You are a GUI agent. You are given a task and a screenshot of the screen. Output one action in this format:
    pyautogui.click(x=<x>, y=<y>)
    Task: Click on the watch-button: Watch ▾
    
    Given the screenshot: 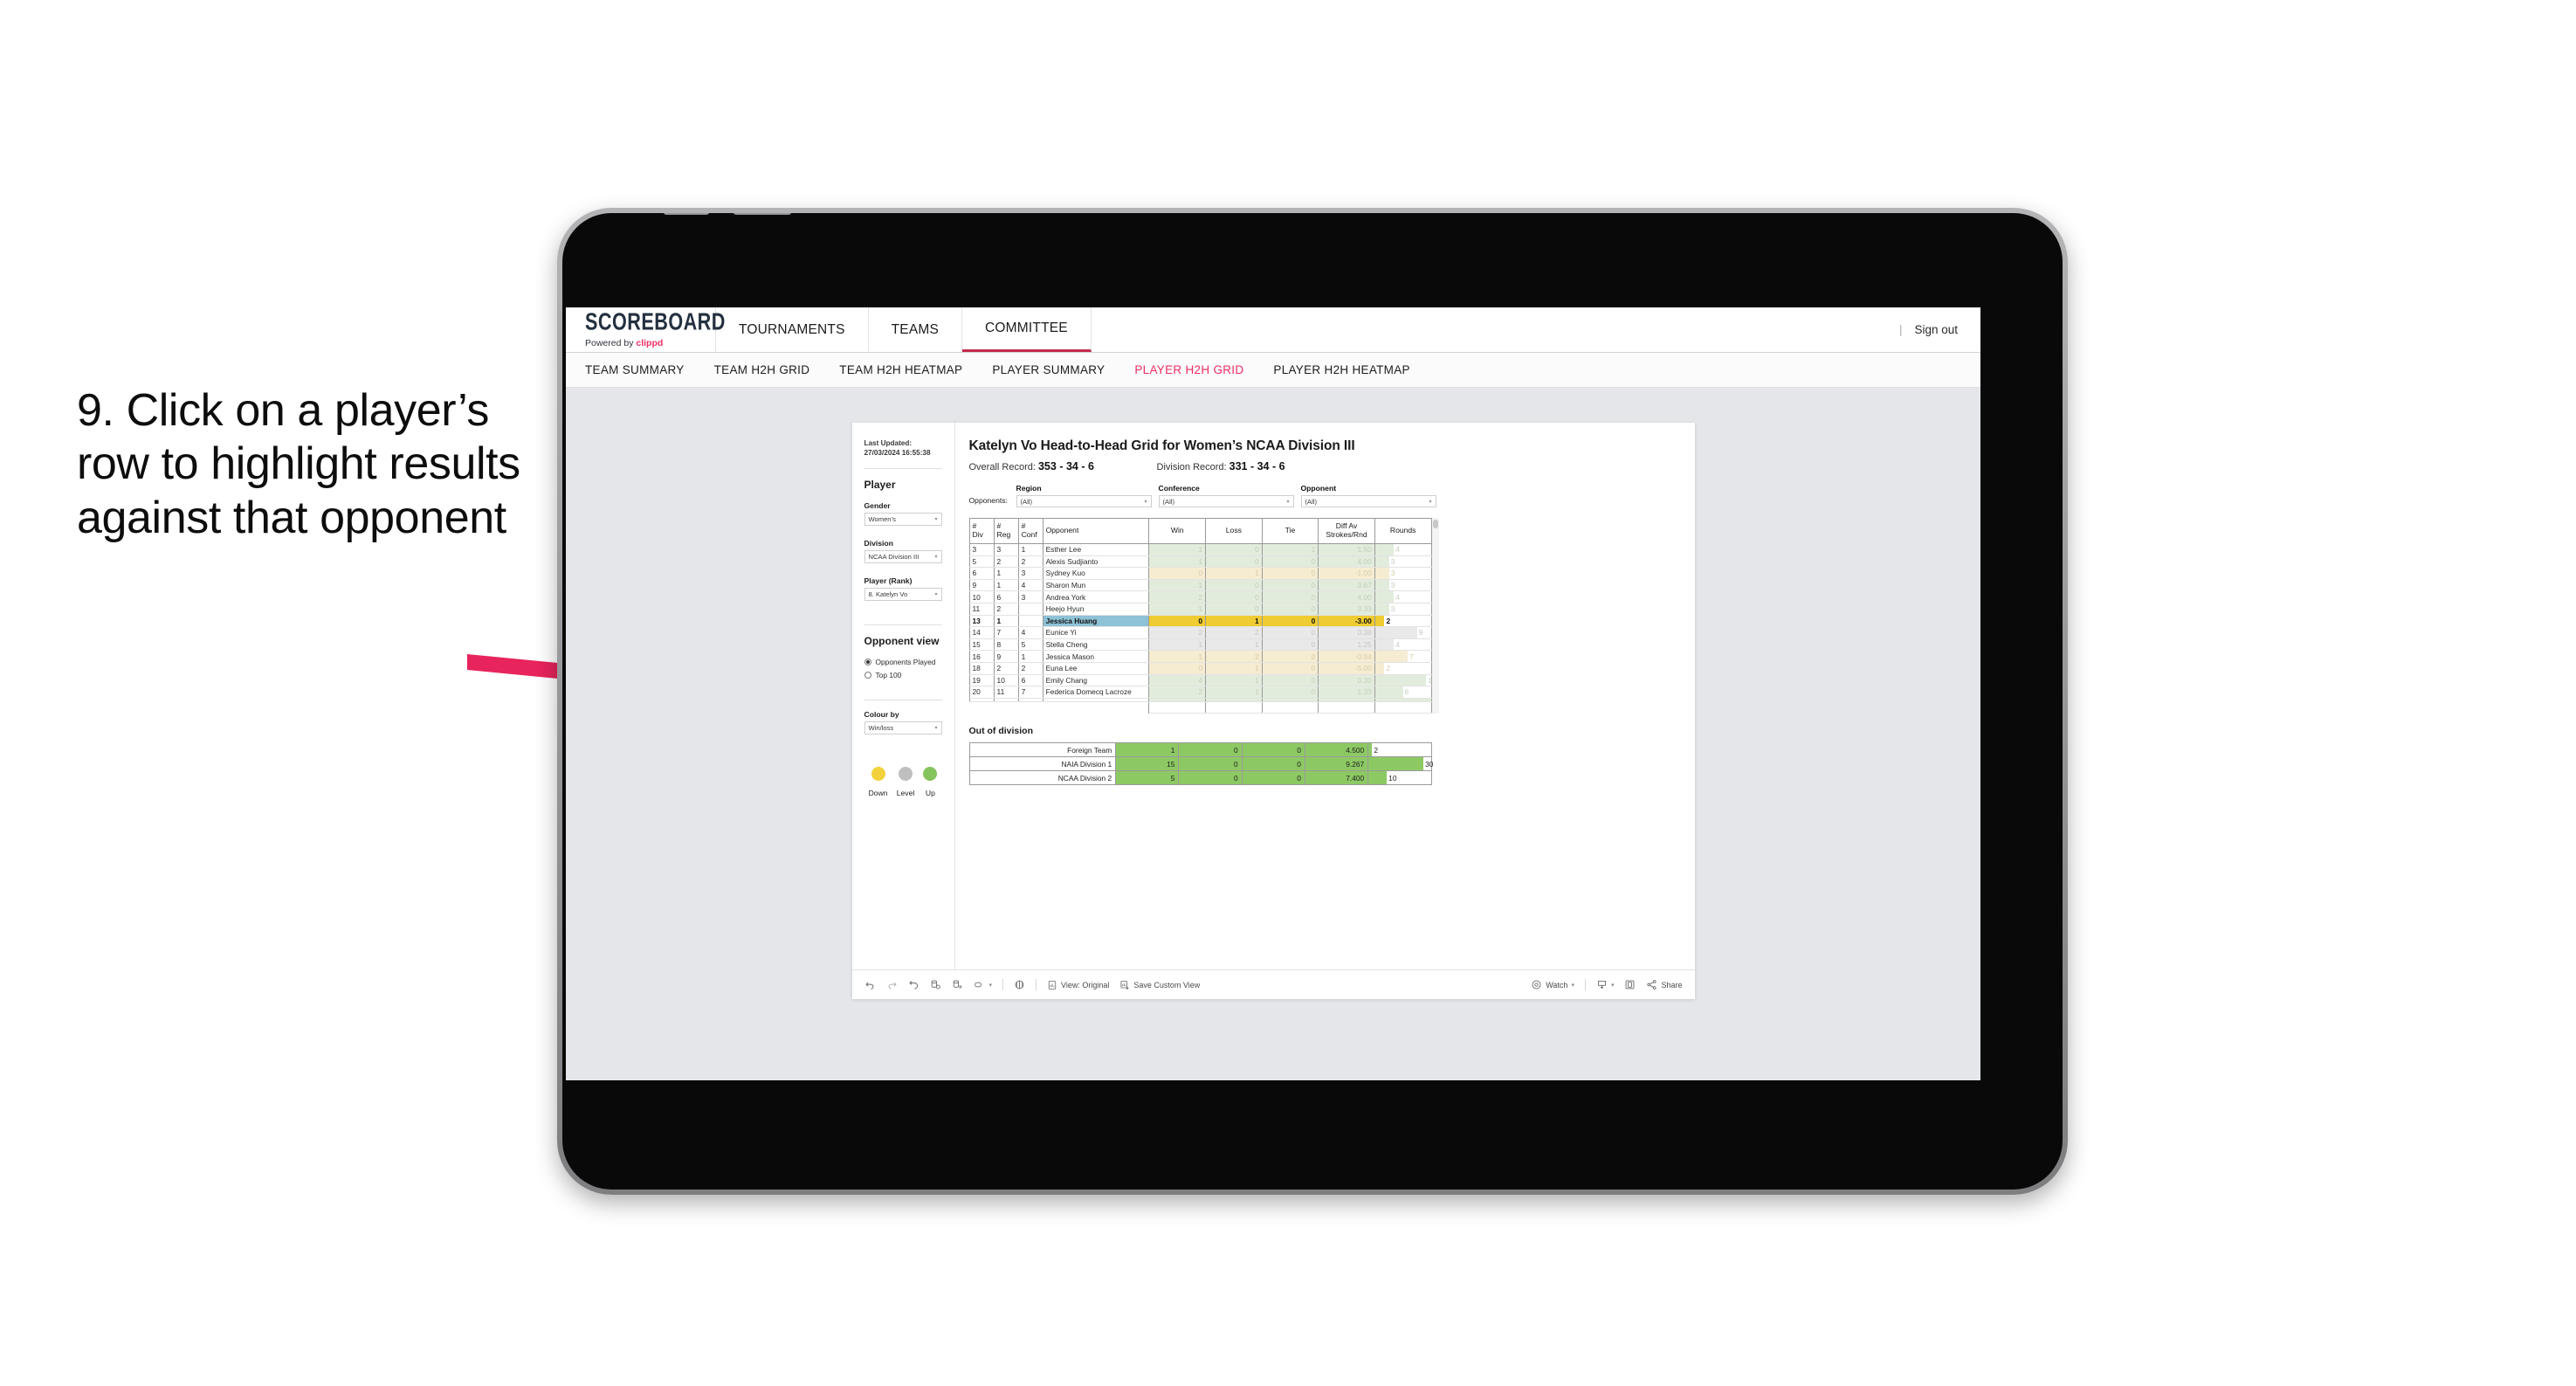 What is the action you would take?
    pyautogui.click(x=1552, y=985)
    